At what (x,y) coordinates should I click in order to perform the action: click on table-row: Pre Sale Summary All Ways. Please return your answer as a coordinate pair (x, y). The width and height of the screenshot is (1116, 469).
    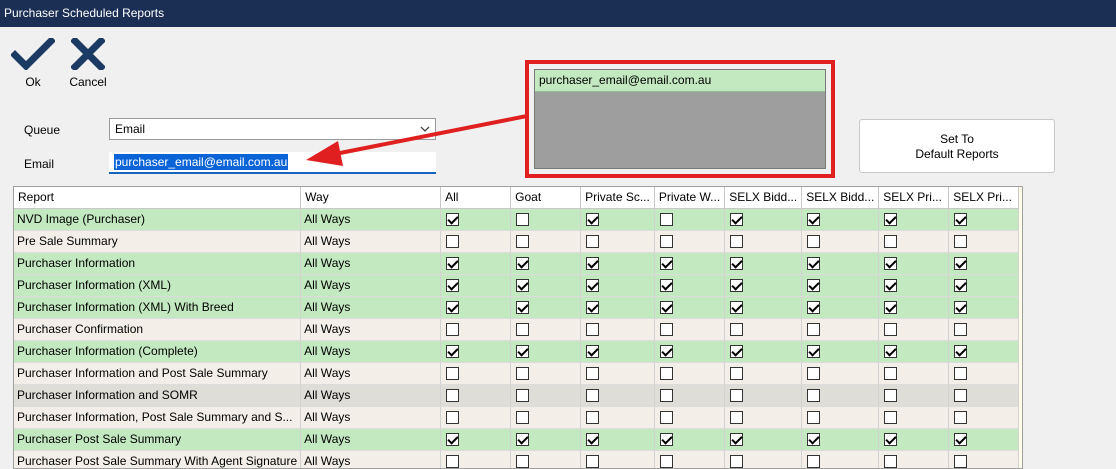
    Looking at the image, I should click on (517, 241).